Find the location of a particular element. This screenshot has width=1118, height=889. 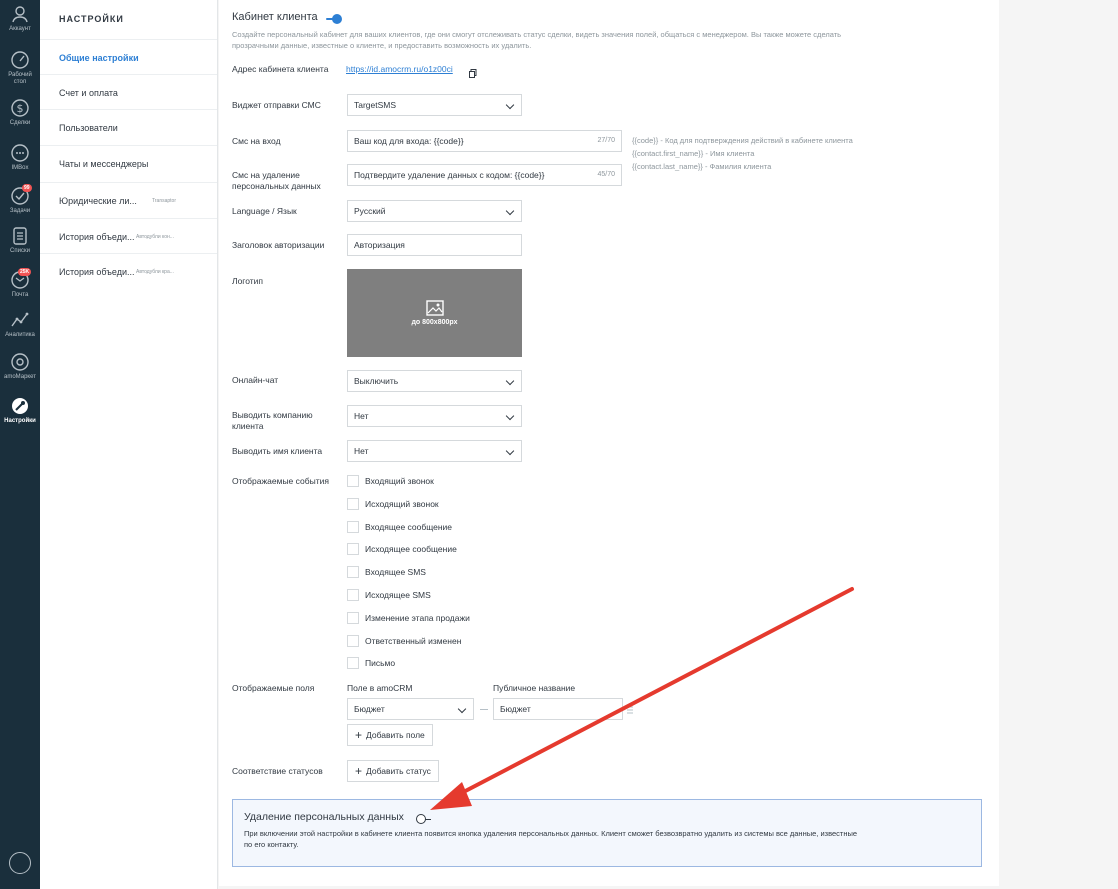

button-label: Добавить статус is located at coordinates (398, 771).